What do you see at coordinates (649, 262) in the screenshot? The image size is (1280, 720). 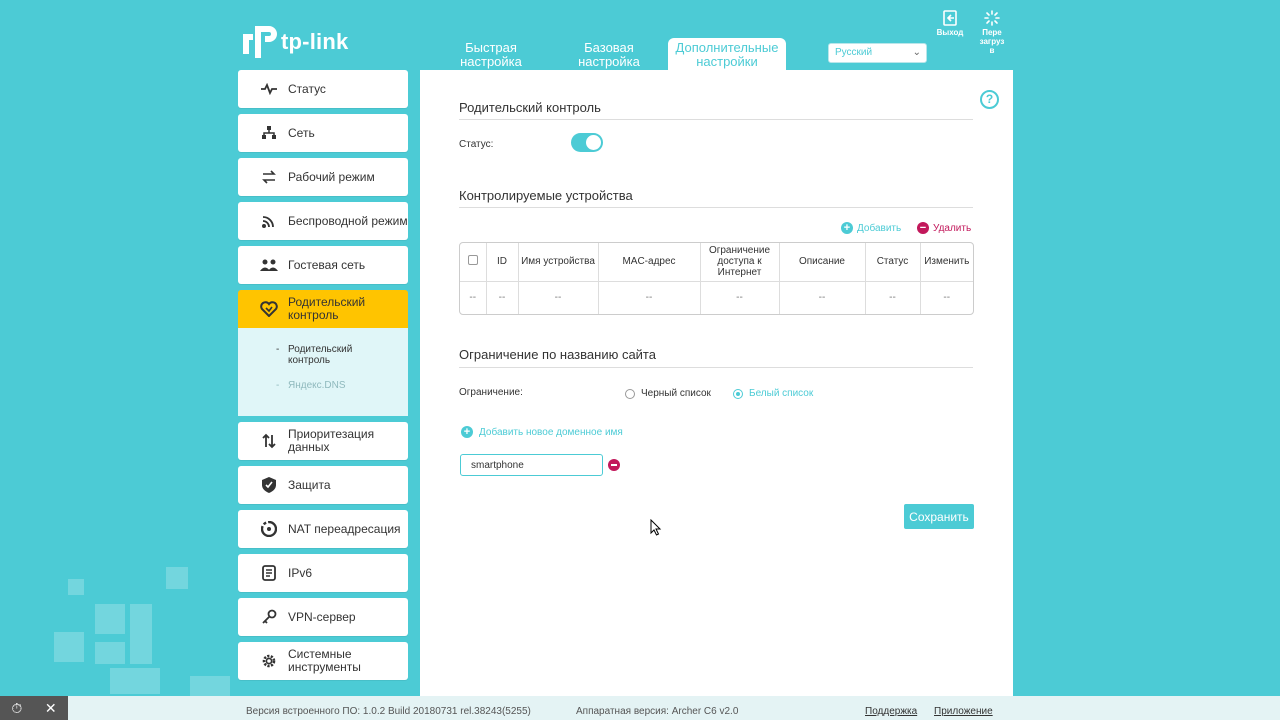 I see `table-header: MAC-адрес` at bounding box center [649, 262].